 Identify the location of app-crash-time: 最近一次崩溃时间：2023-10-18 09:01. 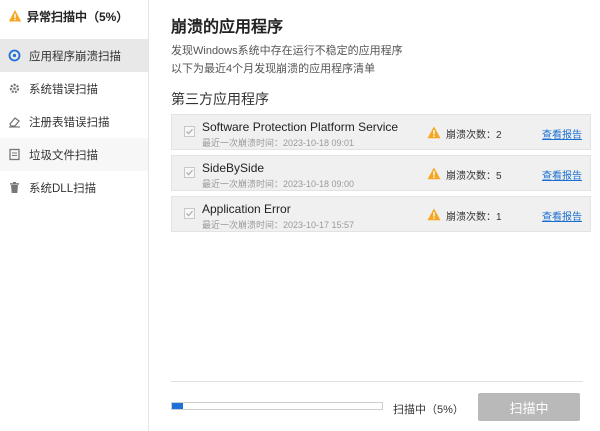
(278, 143).